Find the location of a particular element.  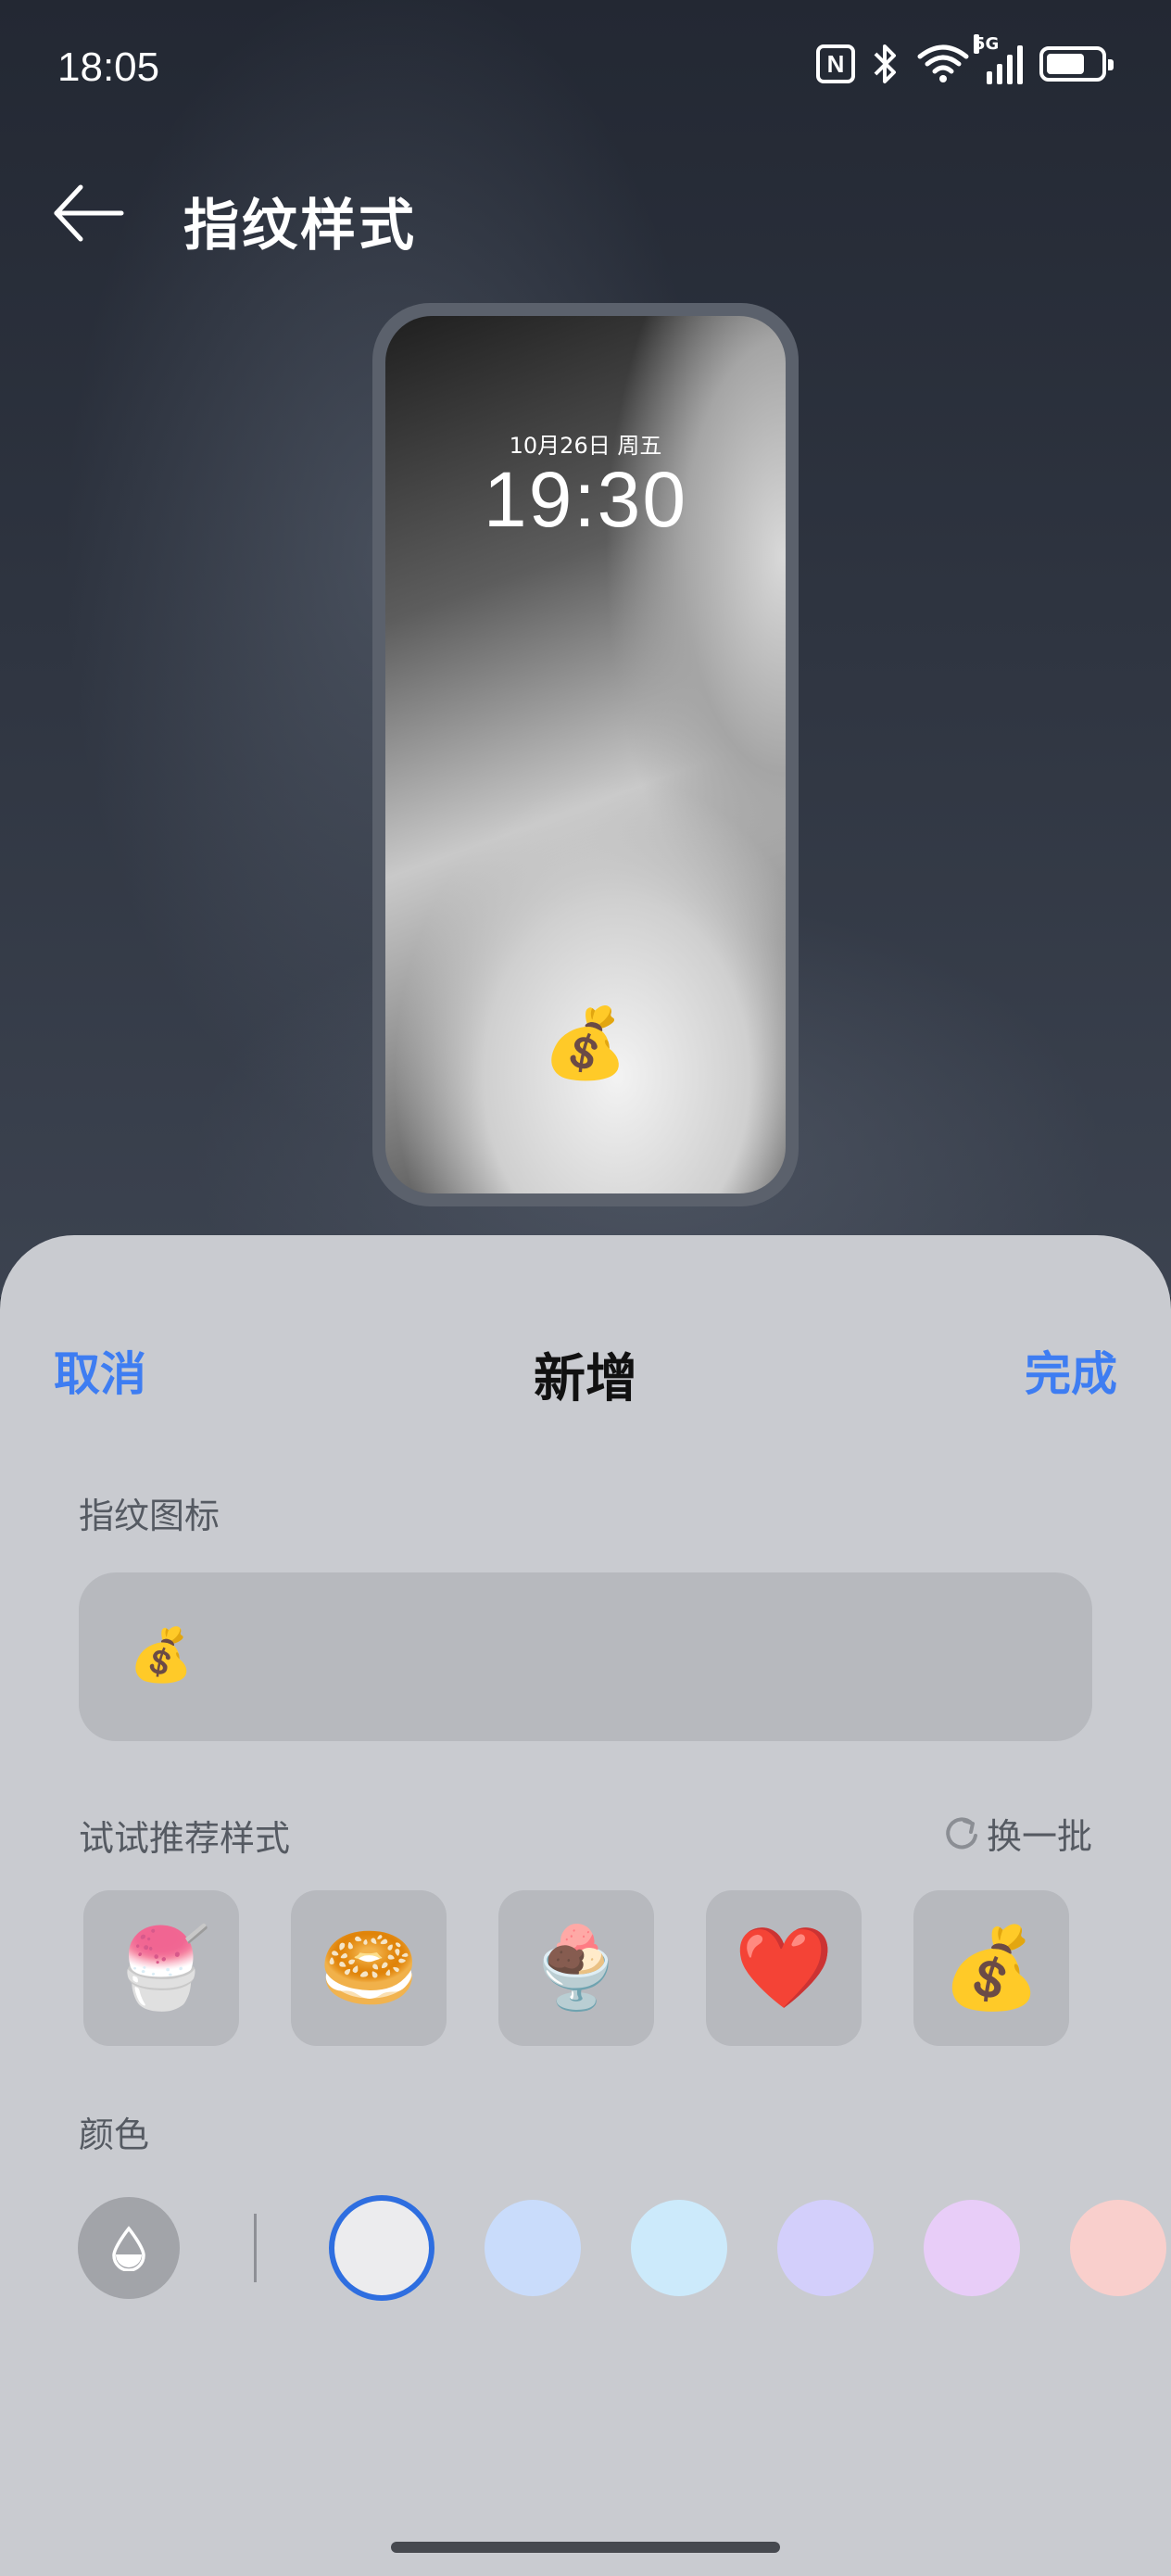

done-button: 完成 is located at coordinates (1071, 1370).